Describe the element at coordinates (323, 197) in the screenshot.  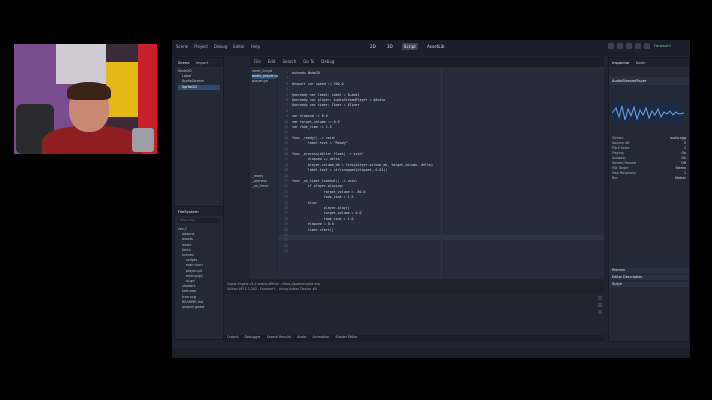
I see `code-line: fade_time = 1.5` at that location.